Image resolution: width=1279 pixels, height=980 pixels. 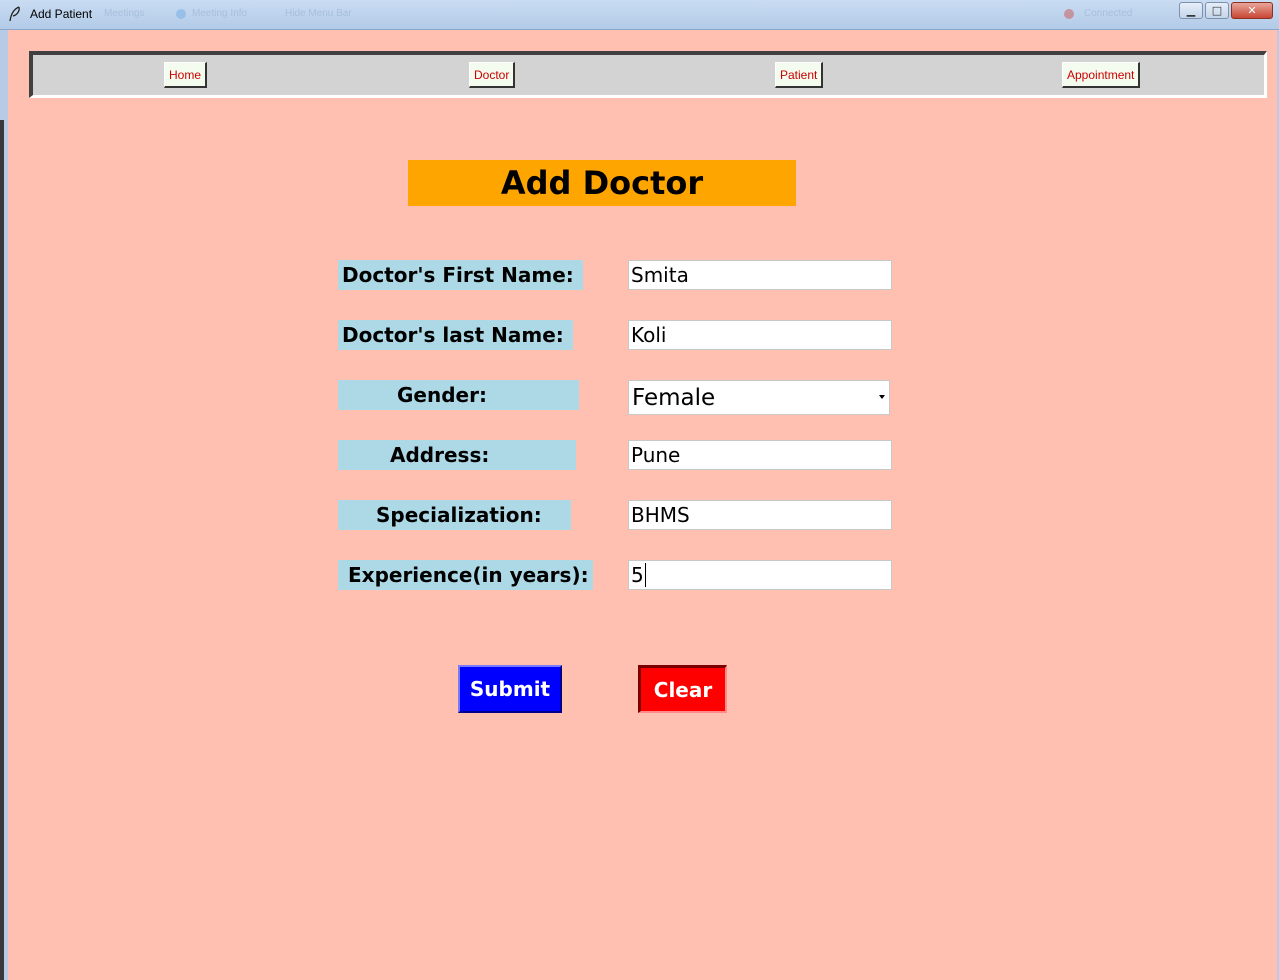 I want to click on experience-value: 5, so click(x=637, y=575).